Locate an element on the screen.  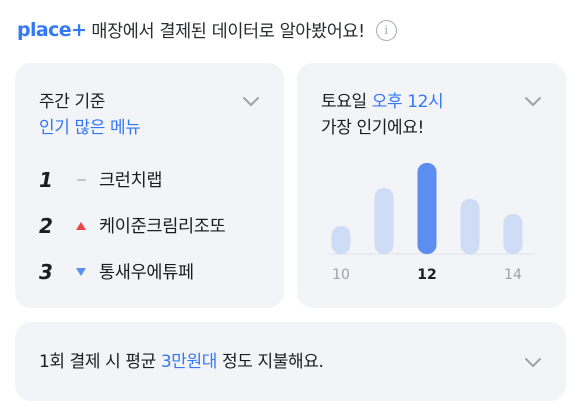
average-payment-prefix: 1회 결제 시 평균 is located at coordinates (100, 362).